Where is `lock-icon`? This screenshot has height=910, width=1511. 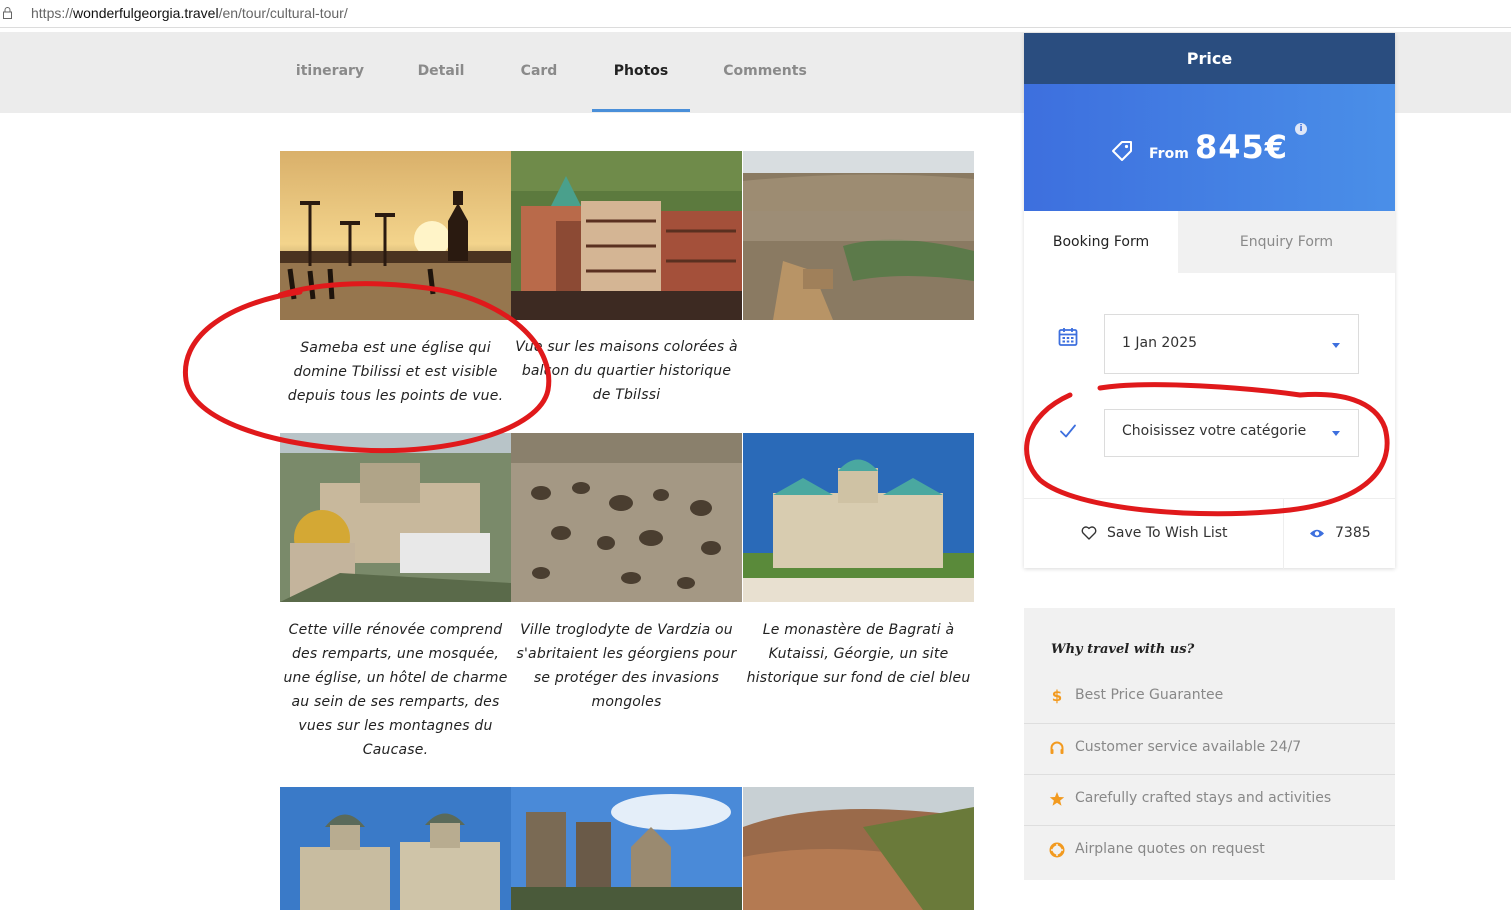
lock-icon is located at coordinates (7, 13).